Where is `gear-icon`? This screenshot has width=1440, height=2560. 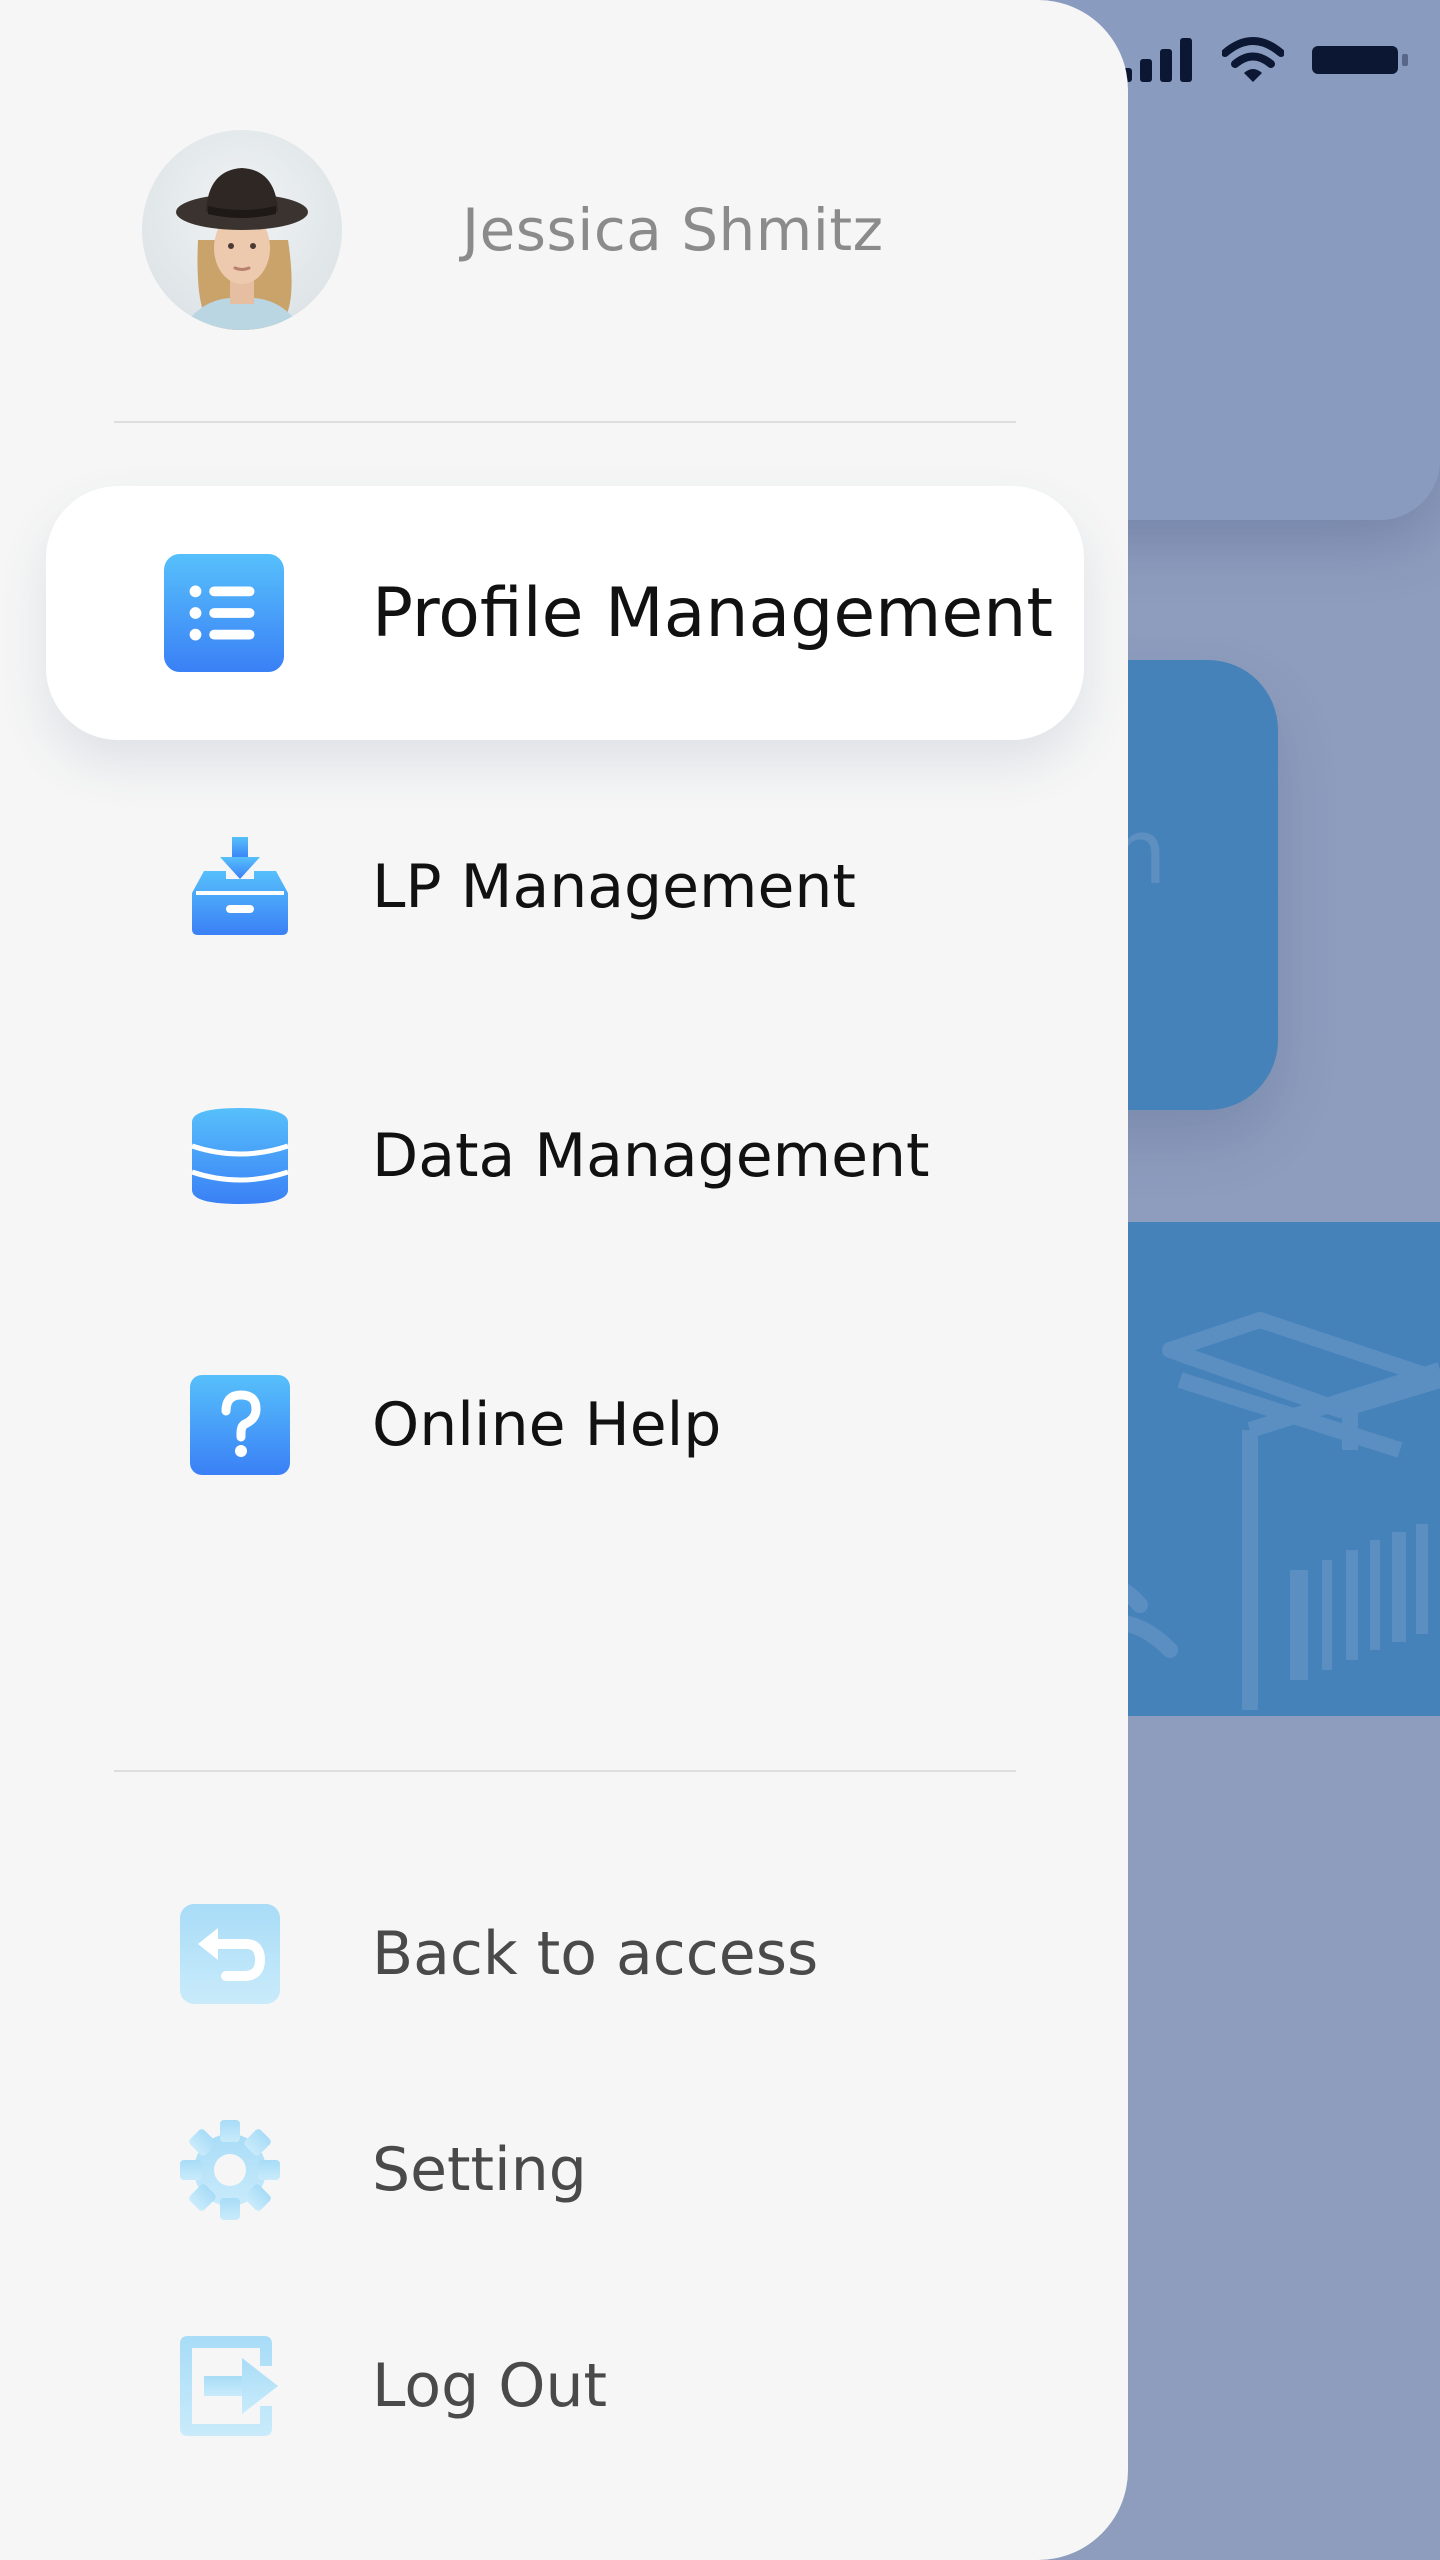
gear-icon is located at coordinates (230, 2170).